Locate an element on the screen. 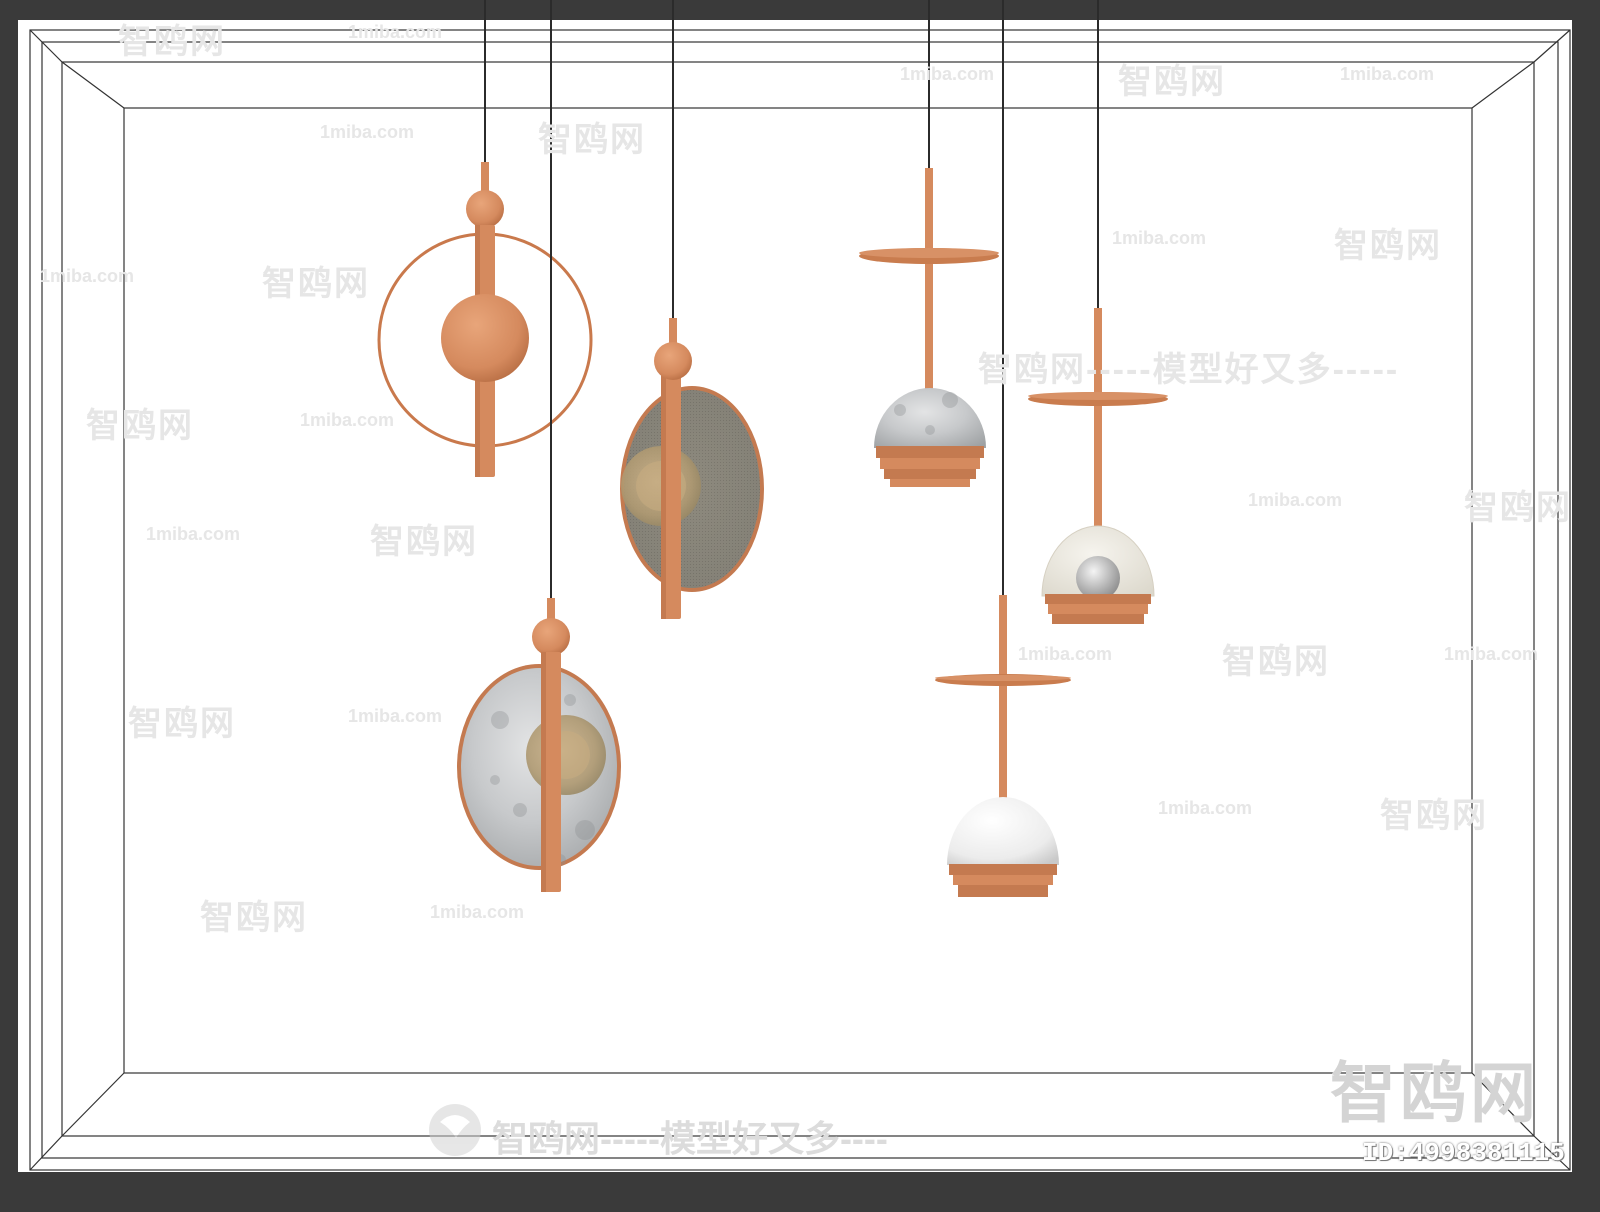 Image resolution: width=1600 pixels, height=1212 pixels. watermark-logo-icon is located at coordinates (455, 1130).